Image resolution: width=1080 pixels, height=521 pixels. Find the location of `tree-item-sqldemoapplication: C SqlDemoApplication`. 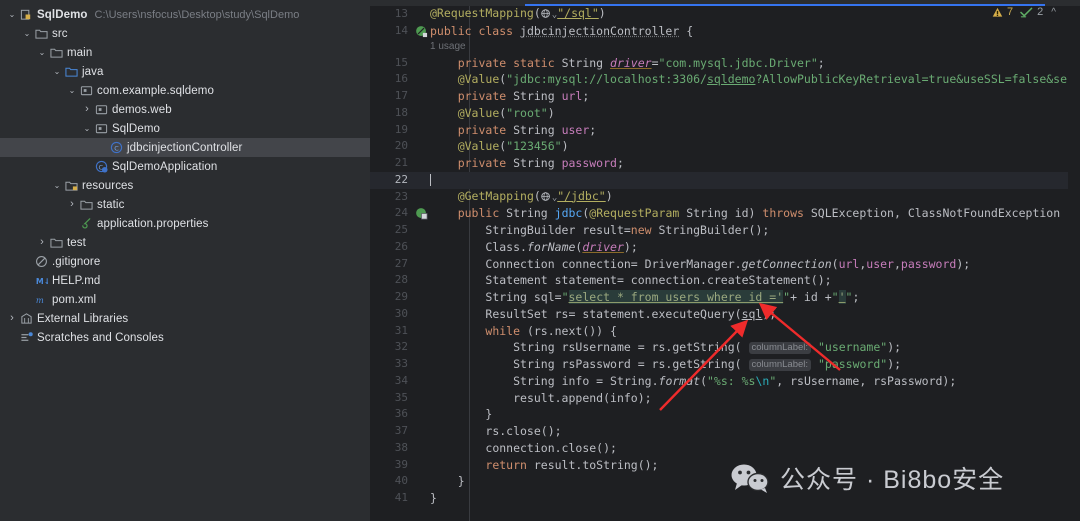

tree-item-sqldemoapplication: C SqlDemoApplication is located at coordinates (185, 166).